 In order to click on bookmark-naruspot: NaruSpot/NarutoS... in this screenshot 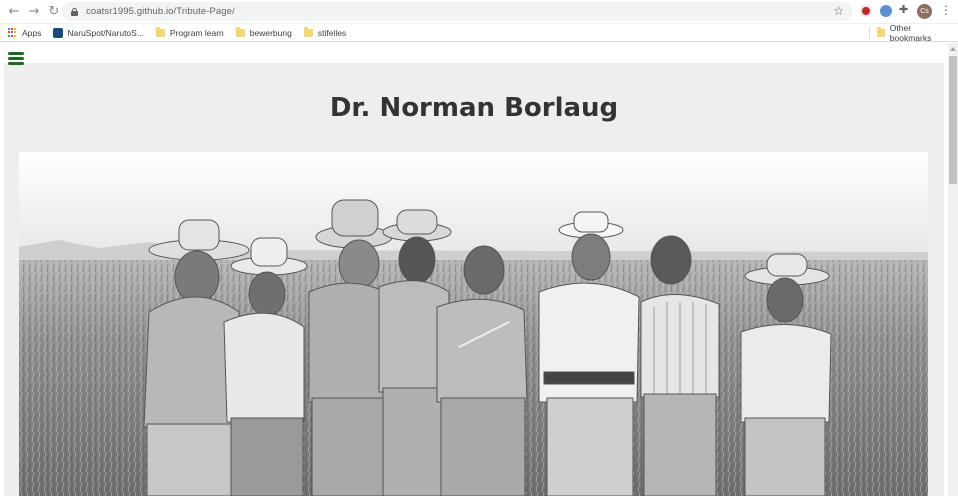, I will do `click(98, 32)`.